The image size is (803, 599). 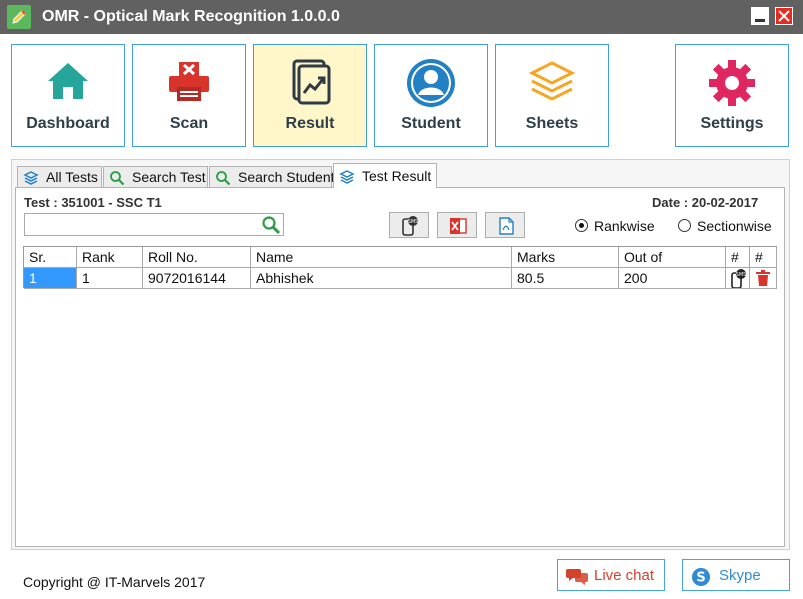 I want to click on sectionwise-label: Sectionwise, so click(x=734, y=226).